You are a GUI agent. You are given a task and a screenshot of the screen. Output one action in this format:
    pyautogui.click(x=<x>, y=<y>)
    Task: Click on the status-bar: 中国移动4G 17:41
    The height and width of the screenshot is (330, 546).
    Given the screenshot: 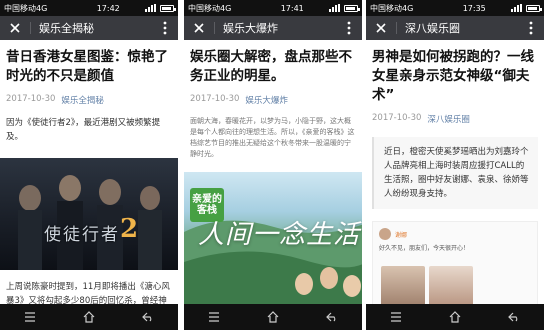 What is the action you would take?
    pyautogui.click(x=273, y=8)
    